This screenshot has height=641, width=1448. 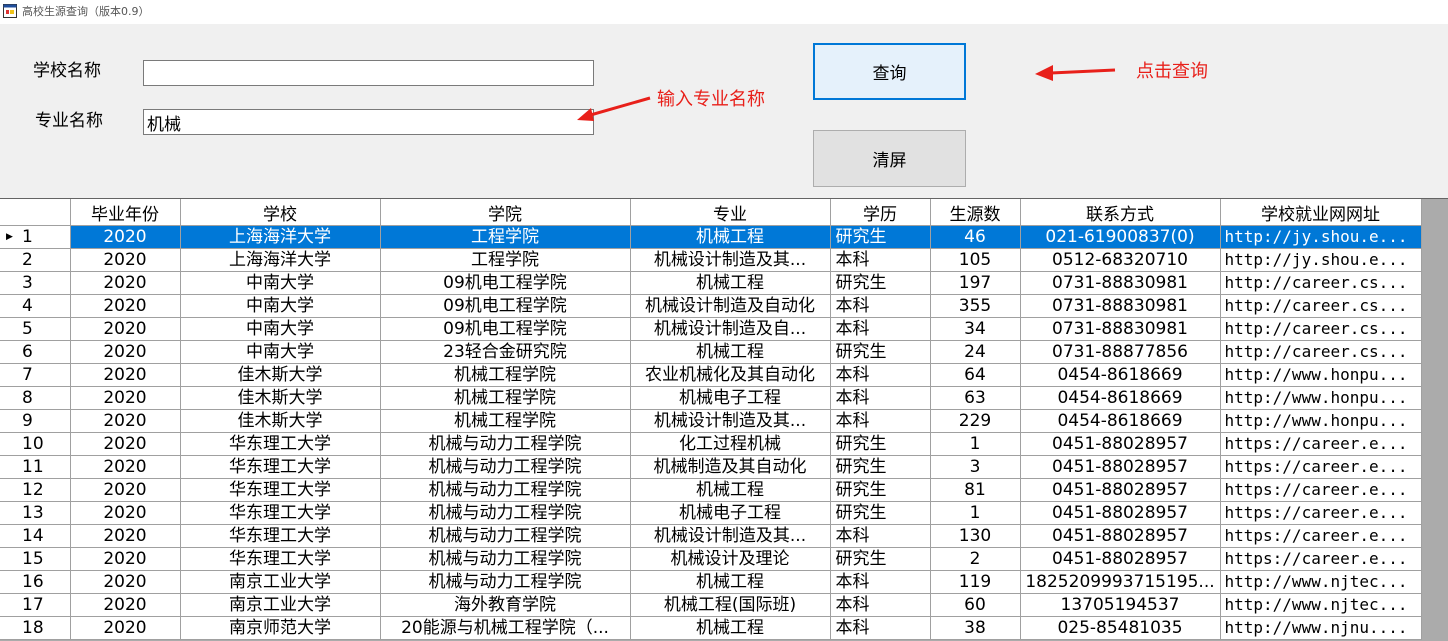 I want to click on cell-student-count: 119, so click(x=975, y=582).